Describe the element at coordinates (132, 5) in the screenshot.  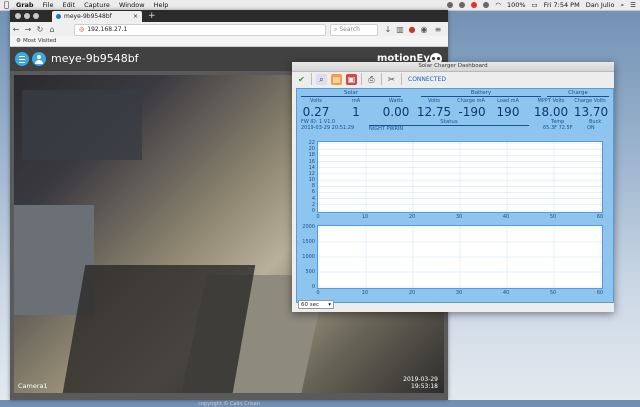
I see `menu-window: Window` at that location.